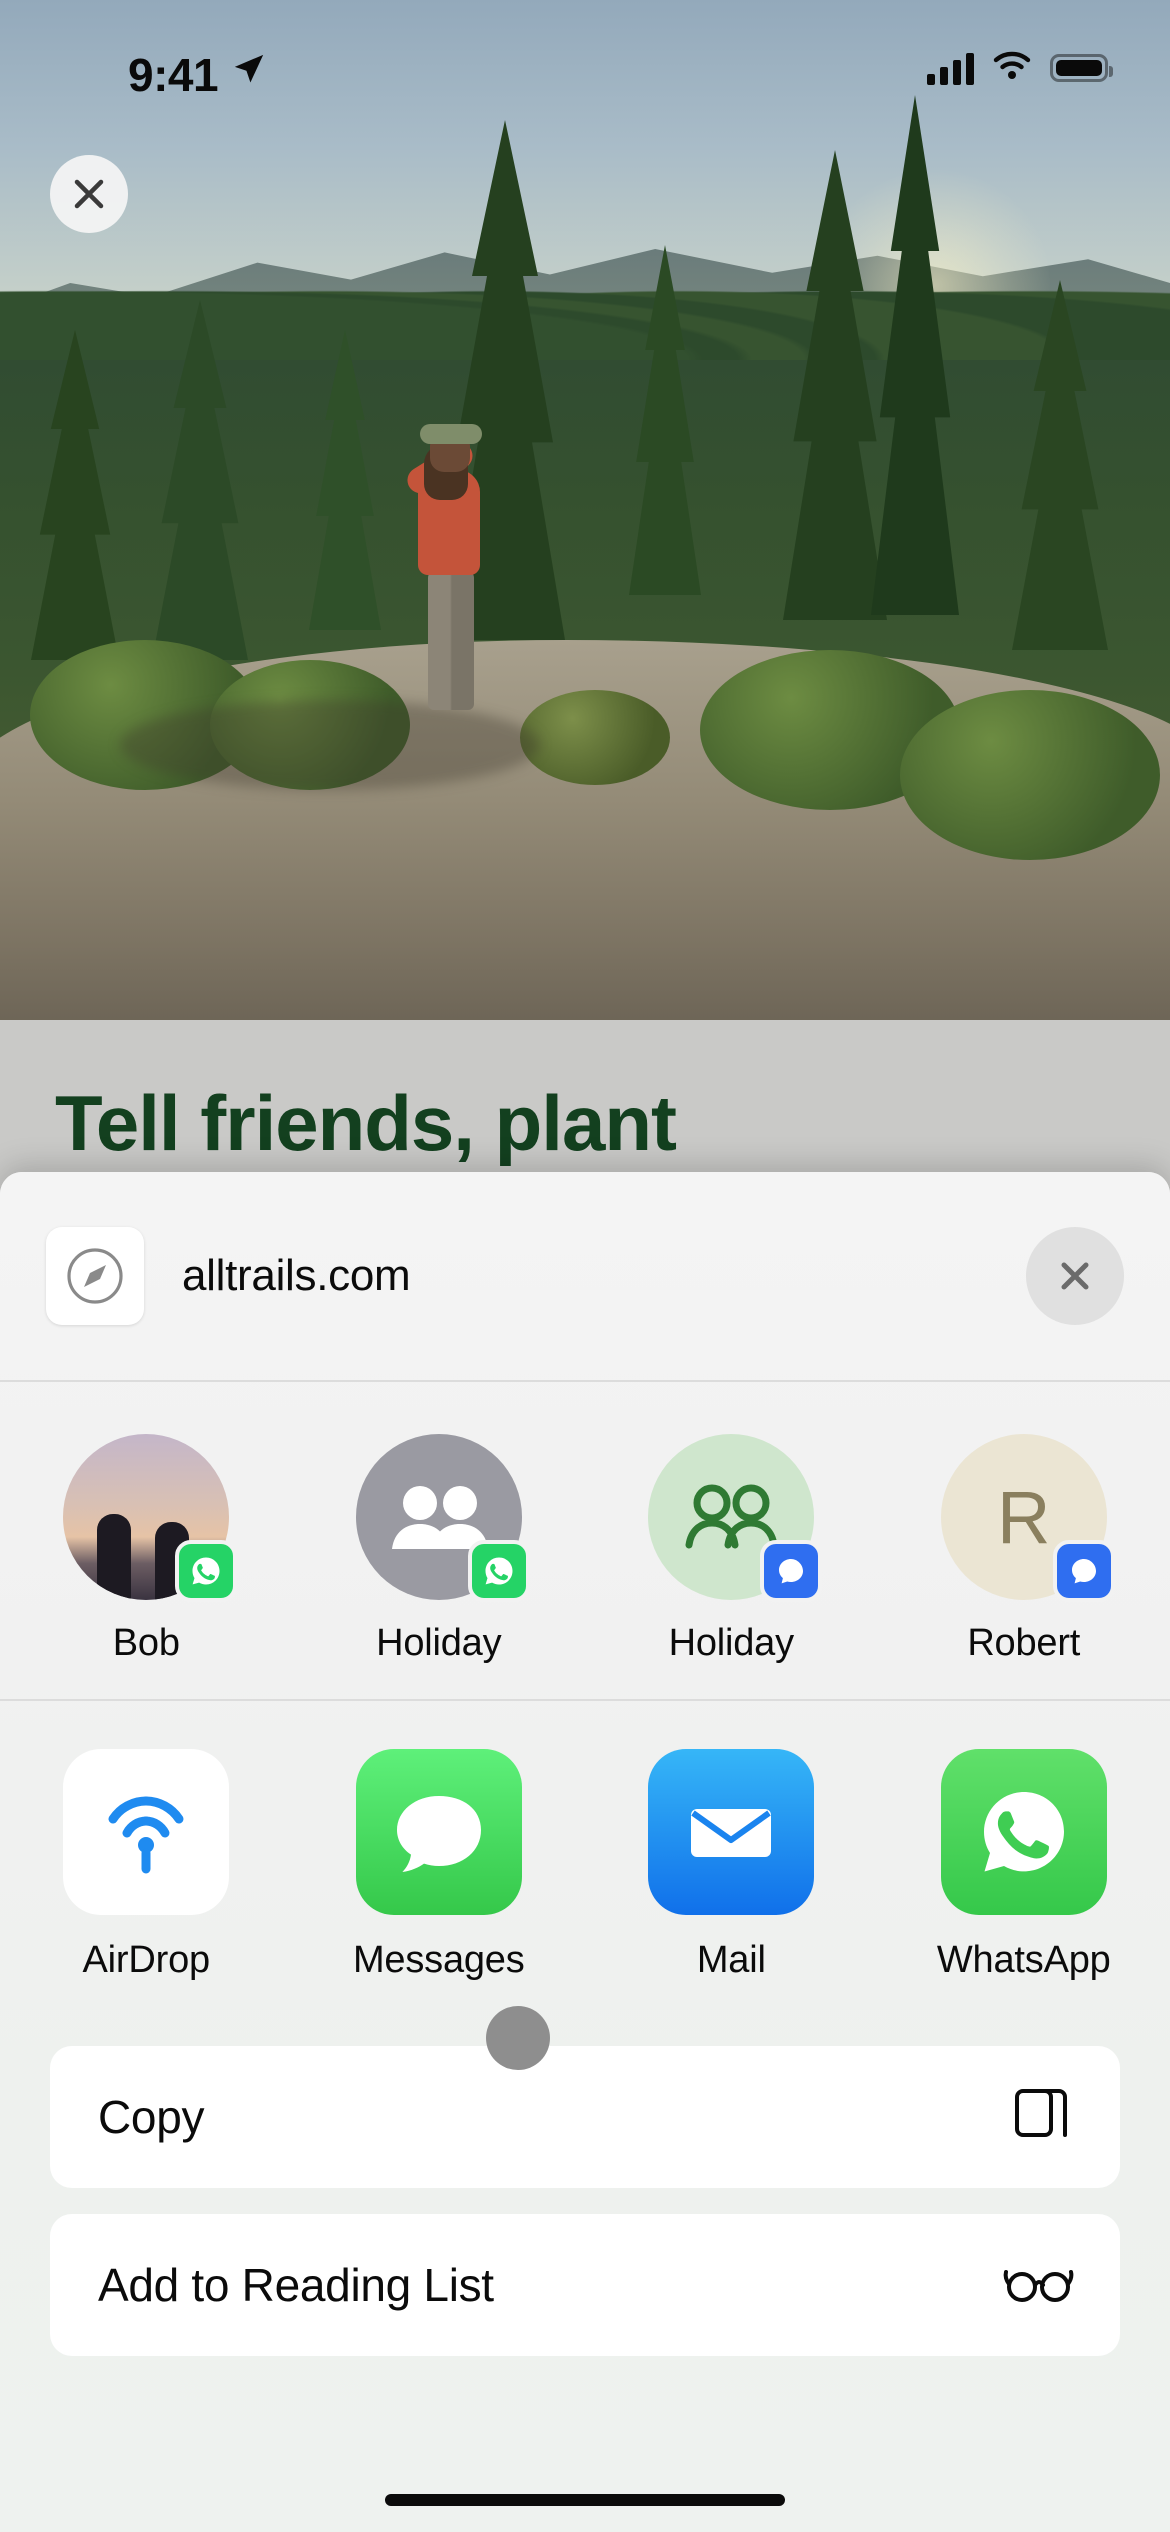 The height and width of the screenshot is (2532, 1170). What do you see at coordinates (95, 1276) in the screenshot?
I see `safari-compass-icon` at bounding box center [95, 1276].